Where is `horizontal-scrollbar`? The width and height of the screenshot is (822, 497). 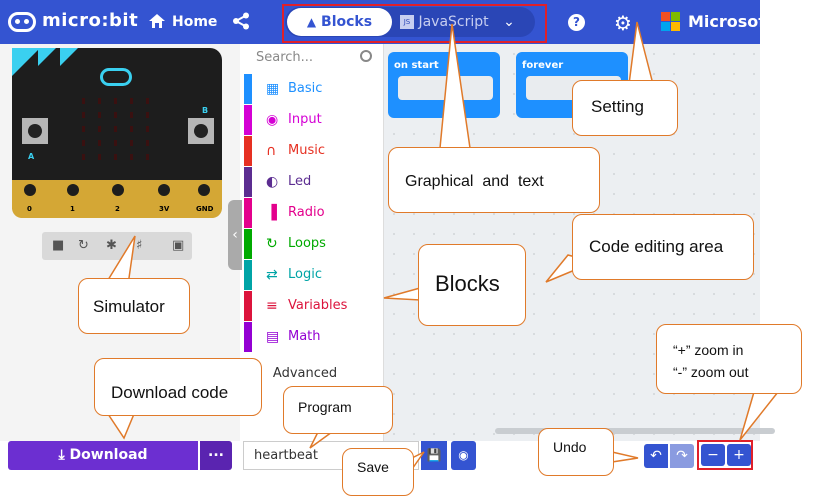
horizontal-scrollbar is located at coordinates (635, 431).